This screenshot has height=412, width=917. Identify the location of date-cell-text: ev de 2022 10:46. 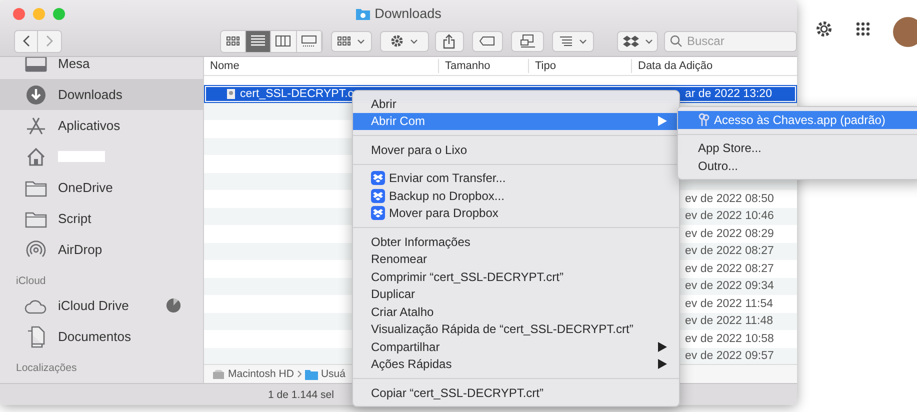
(729, 216).